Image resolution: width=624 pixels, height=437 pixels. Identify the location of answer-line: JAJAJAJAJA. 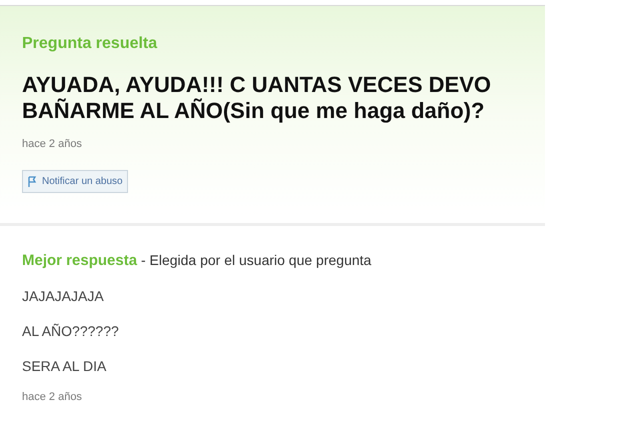
(63, 296).